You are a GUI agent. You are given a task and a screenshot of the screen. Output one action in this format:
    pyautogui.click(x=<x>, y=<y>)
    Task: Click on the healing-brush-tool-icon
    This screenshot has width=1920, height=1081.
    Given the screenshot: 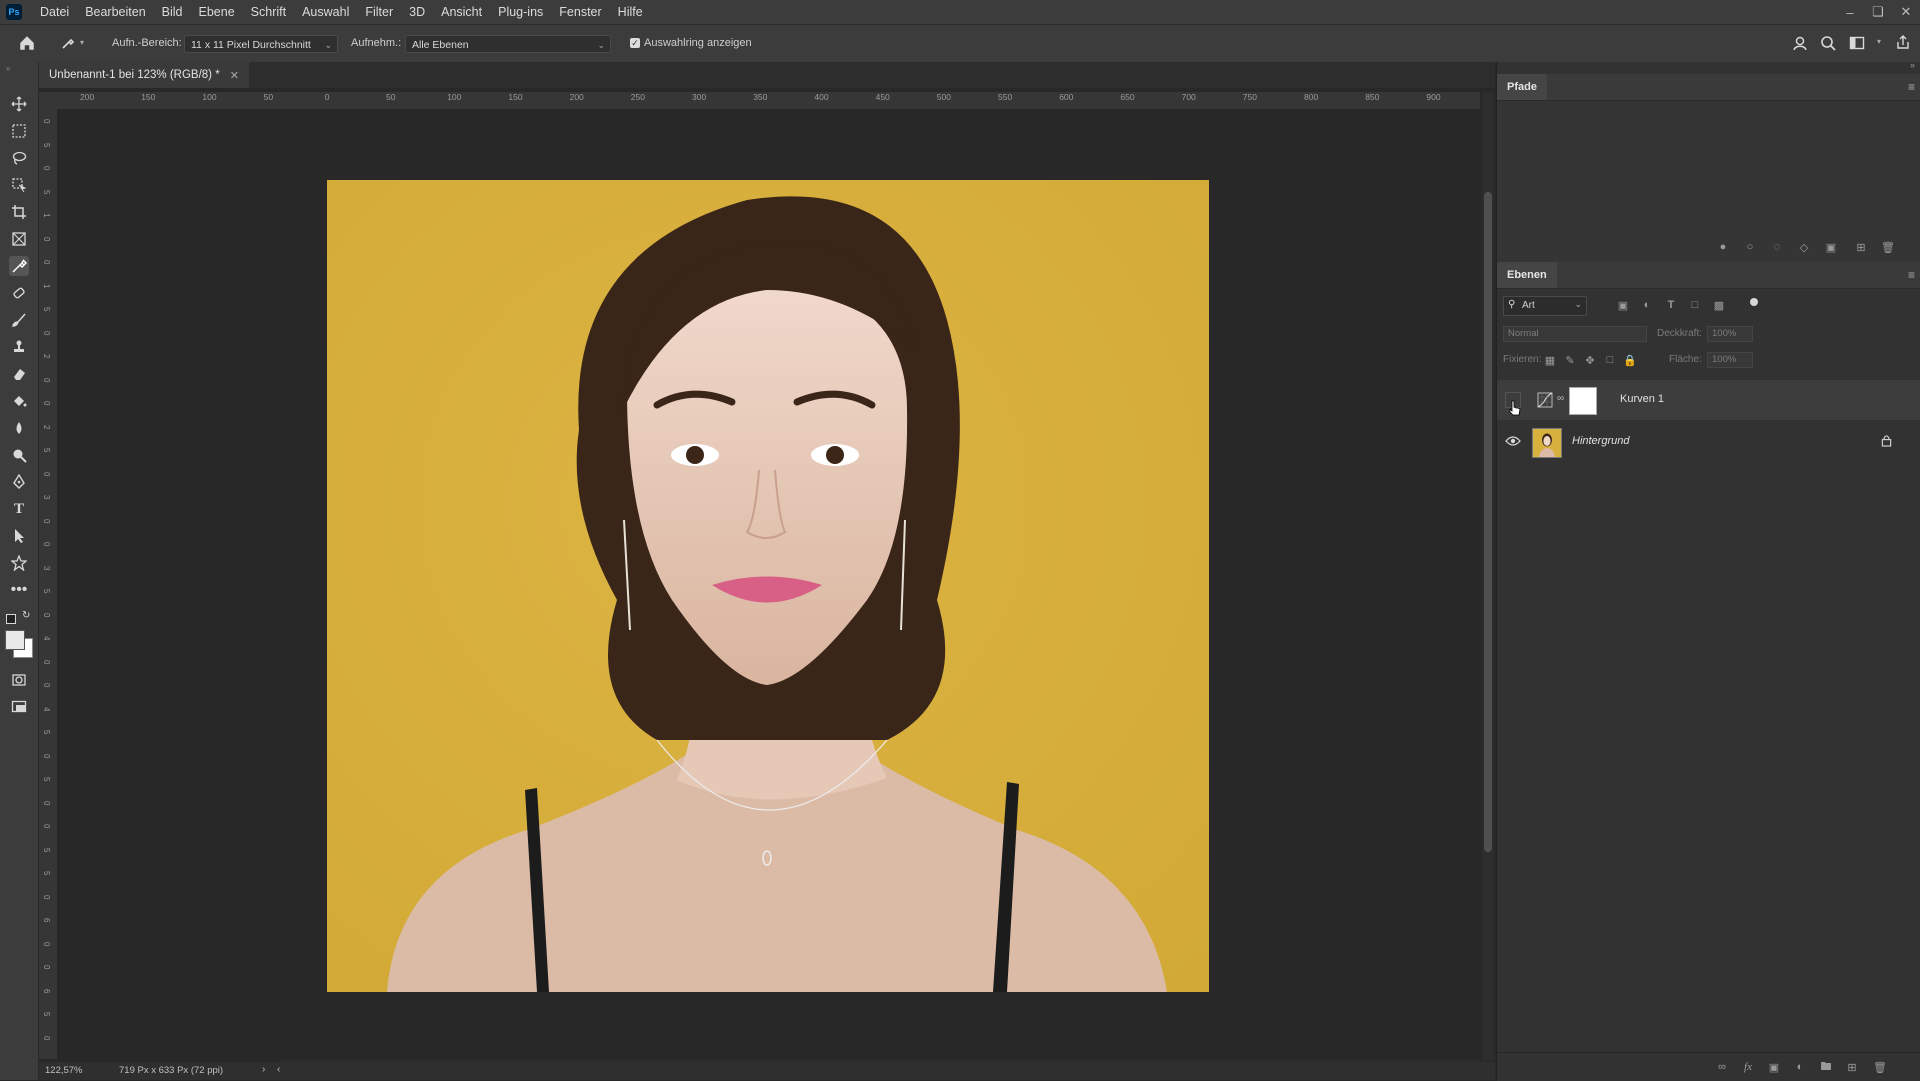 What is the action you would take?
    pyautogui.click(x=19, y=293)
    